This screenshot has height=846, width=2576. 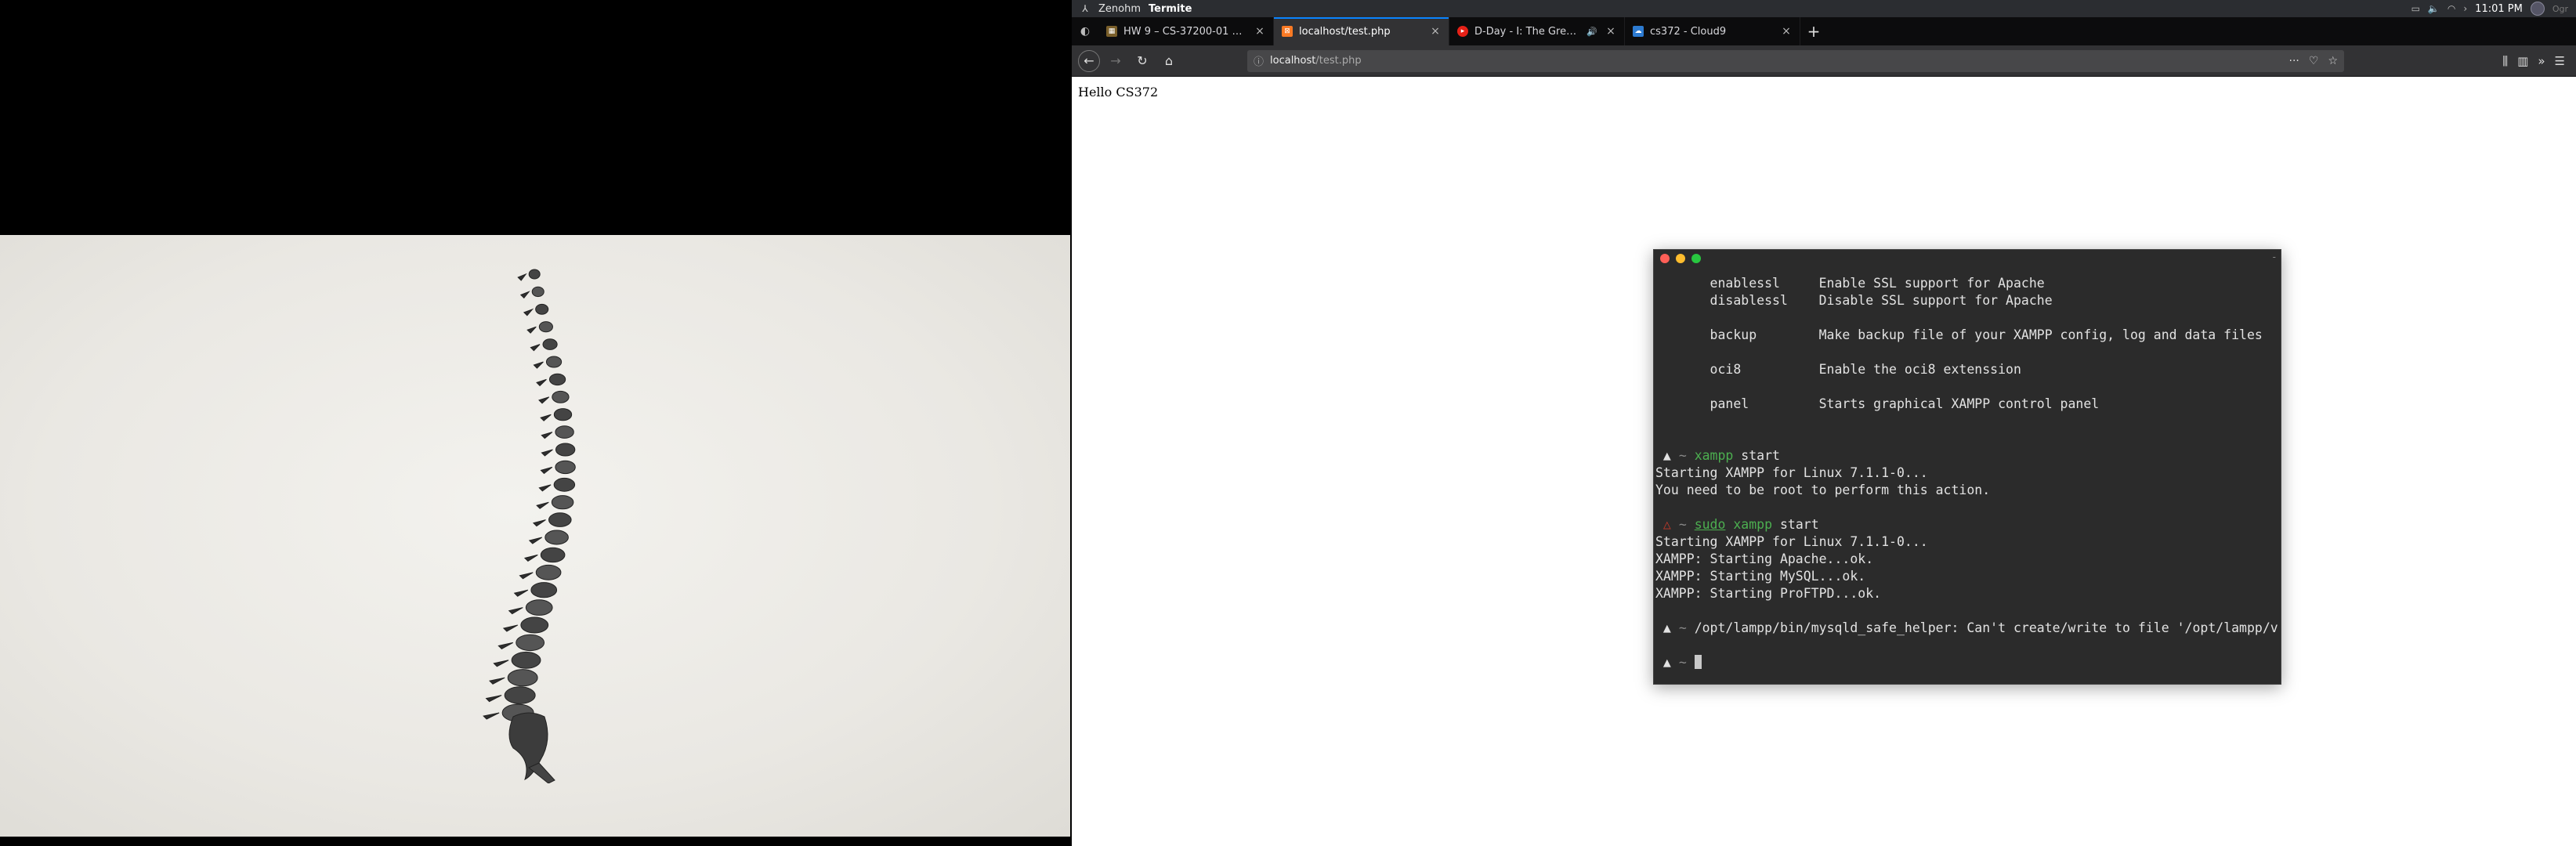 I want to click on workspace-label: Zenohm, so click(x=1120, y=9).